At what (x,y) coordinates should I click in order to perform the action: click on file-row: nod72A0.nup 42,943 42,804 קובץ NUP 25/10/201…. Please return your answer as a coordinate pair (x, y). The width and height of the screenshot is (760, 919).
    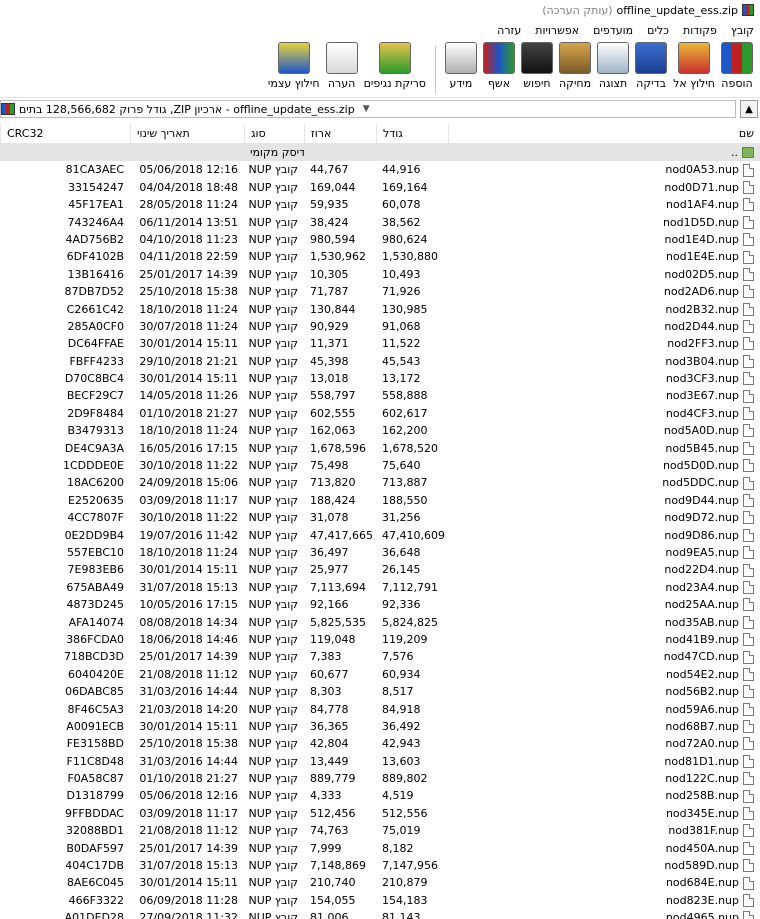
    Looking at the image, I should click on (380, 743).